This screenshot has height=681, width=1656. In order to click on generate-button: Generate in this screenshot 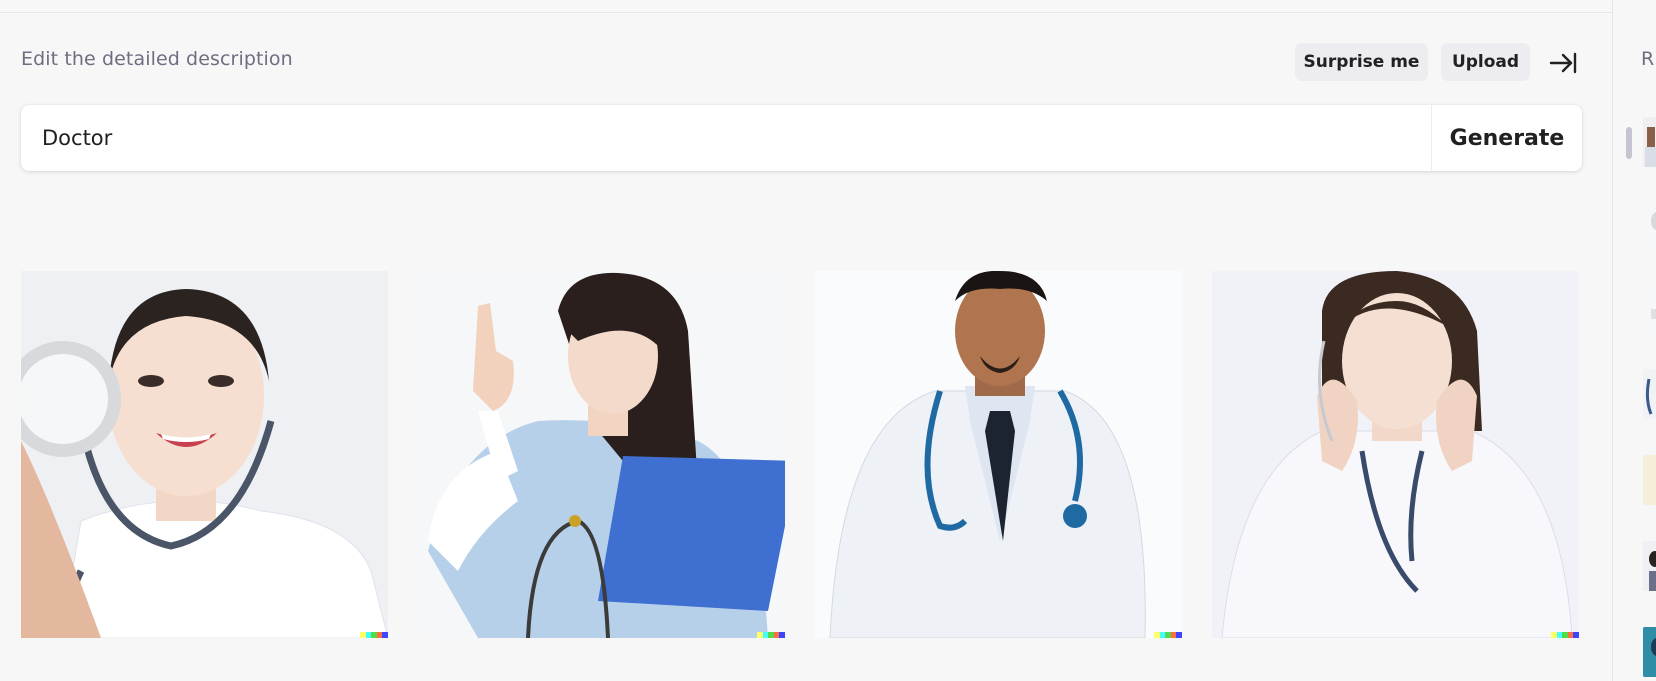, I will do `click(1507, 138)`.